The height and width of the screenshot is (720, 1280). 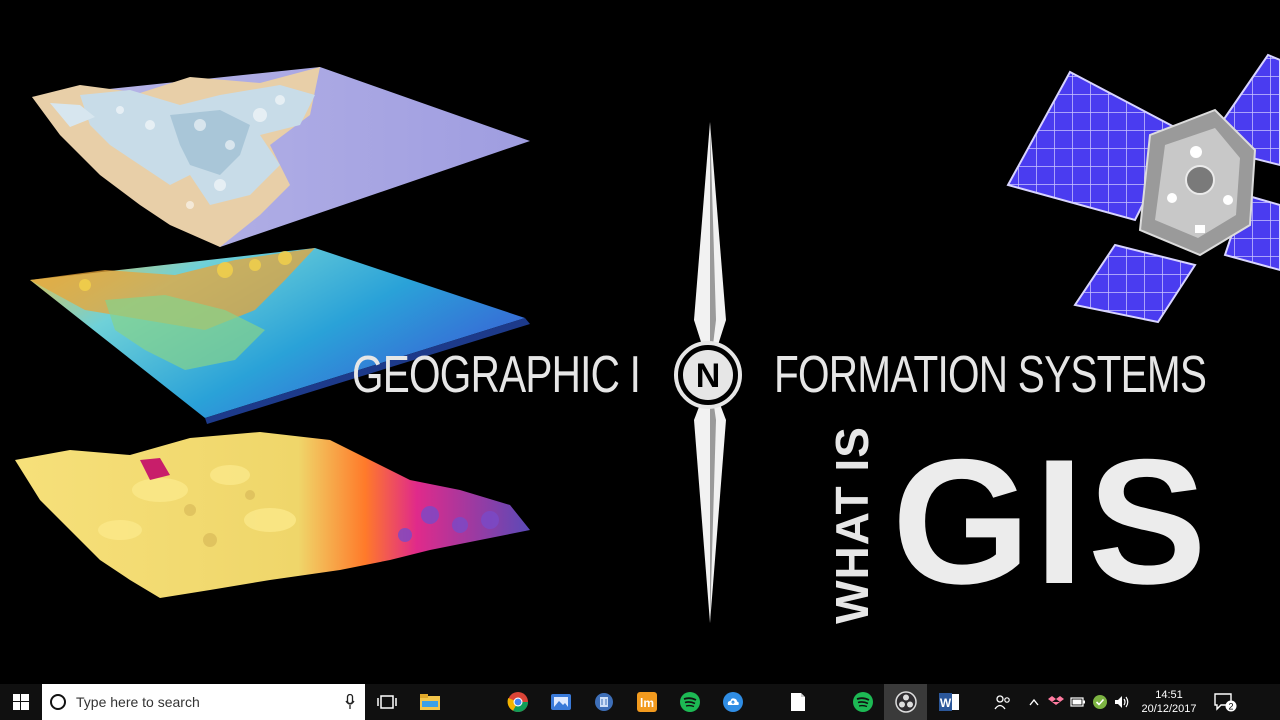 I want to click on clock-date: 20/12/2017, so click(x=1169, y=709).